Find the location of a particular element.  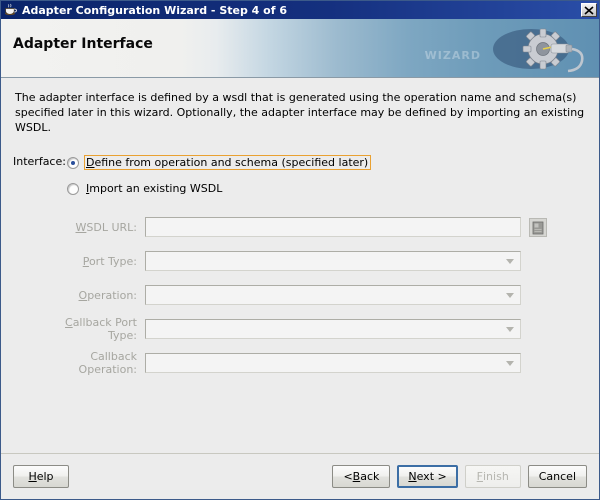

port-type-select is located at coordinates (333, 261).